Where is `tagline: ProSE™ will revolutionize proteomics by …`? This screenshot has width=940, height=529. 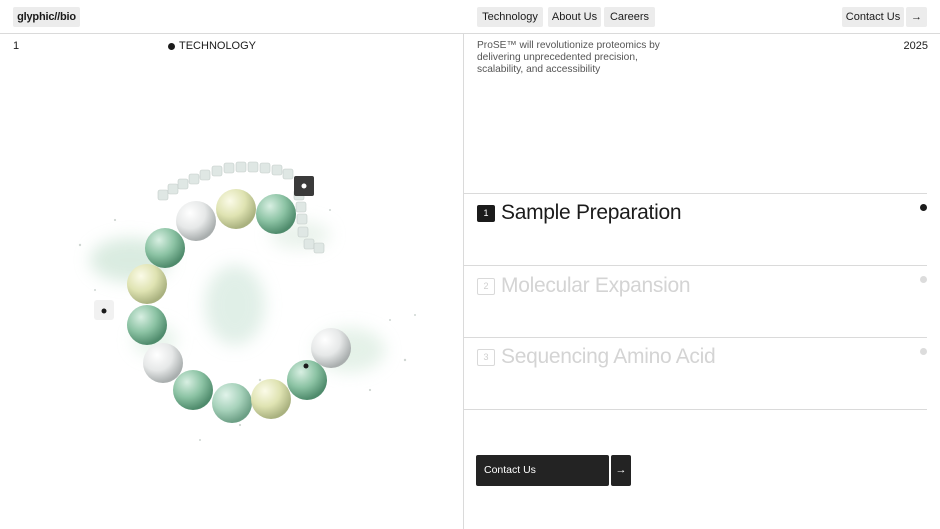
tagline: ProSE™ will revolutionize proteomics by … is located at coordinates (568, 57).